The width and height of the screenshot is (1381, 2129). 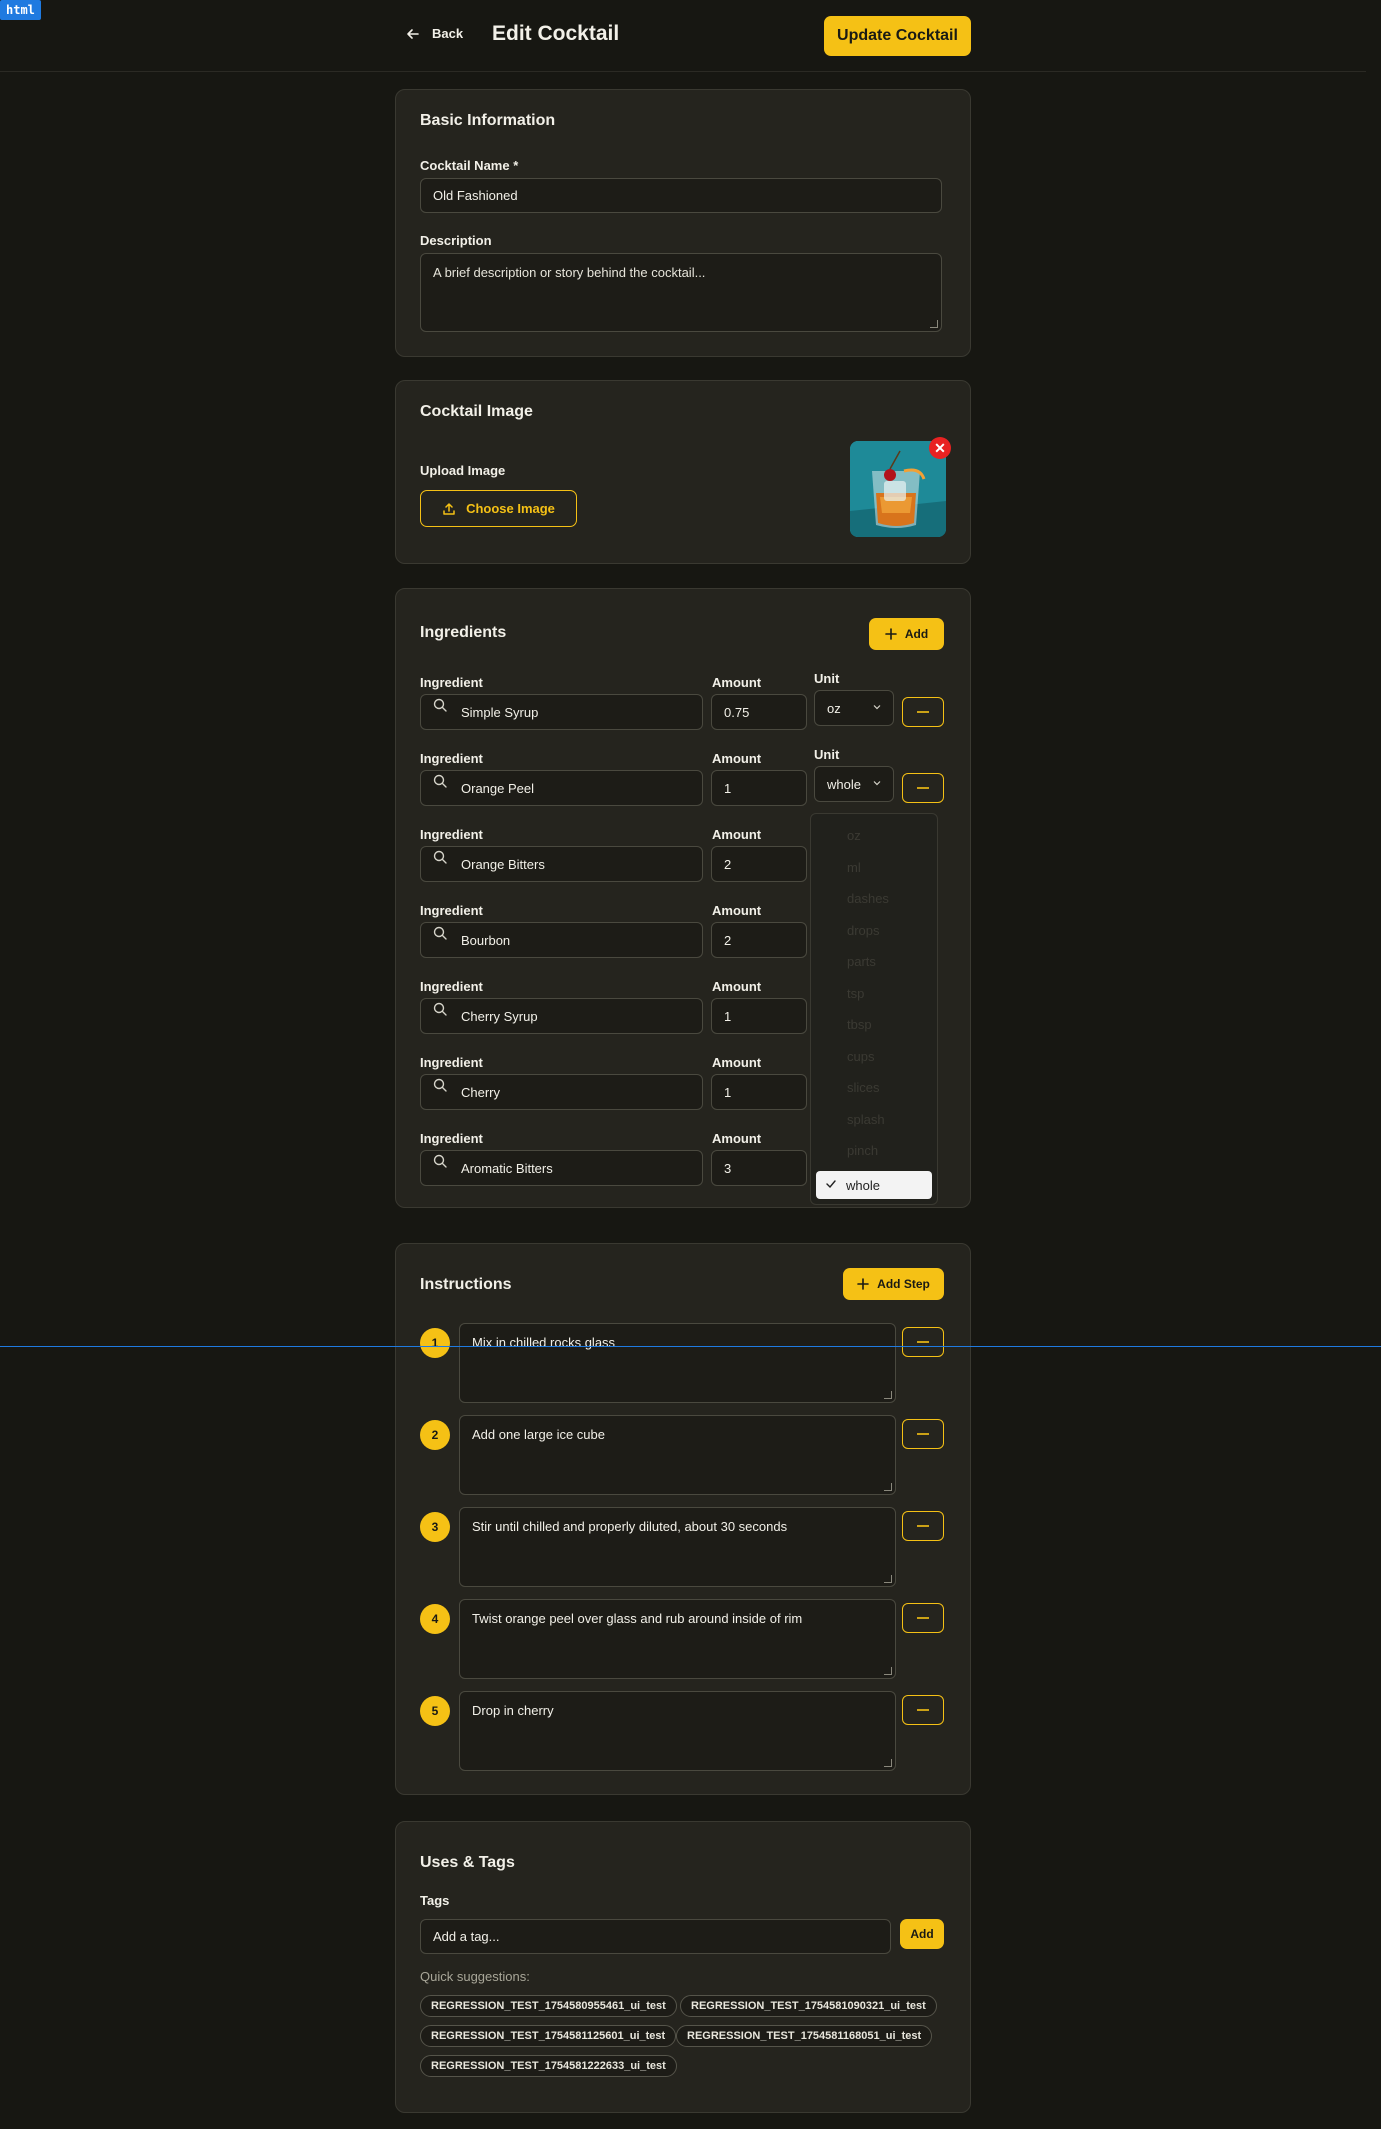 What do you see at coordinates (561, 1092) in the screenshot?
I see `ingredient-search-input: Cherry` at bounding box center [561, 1092].